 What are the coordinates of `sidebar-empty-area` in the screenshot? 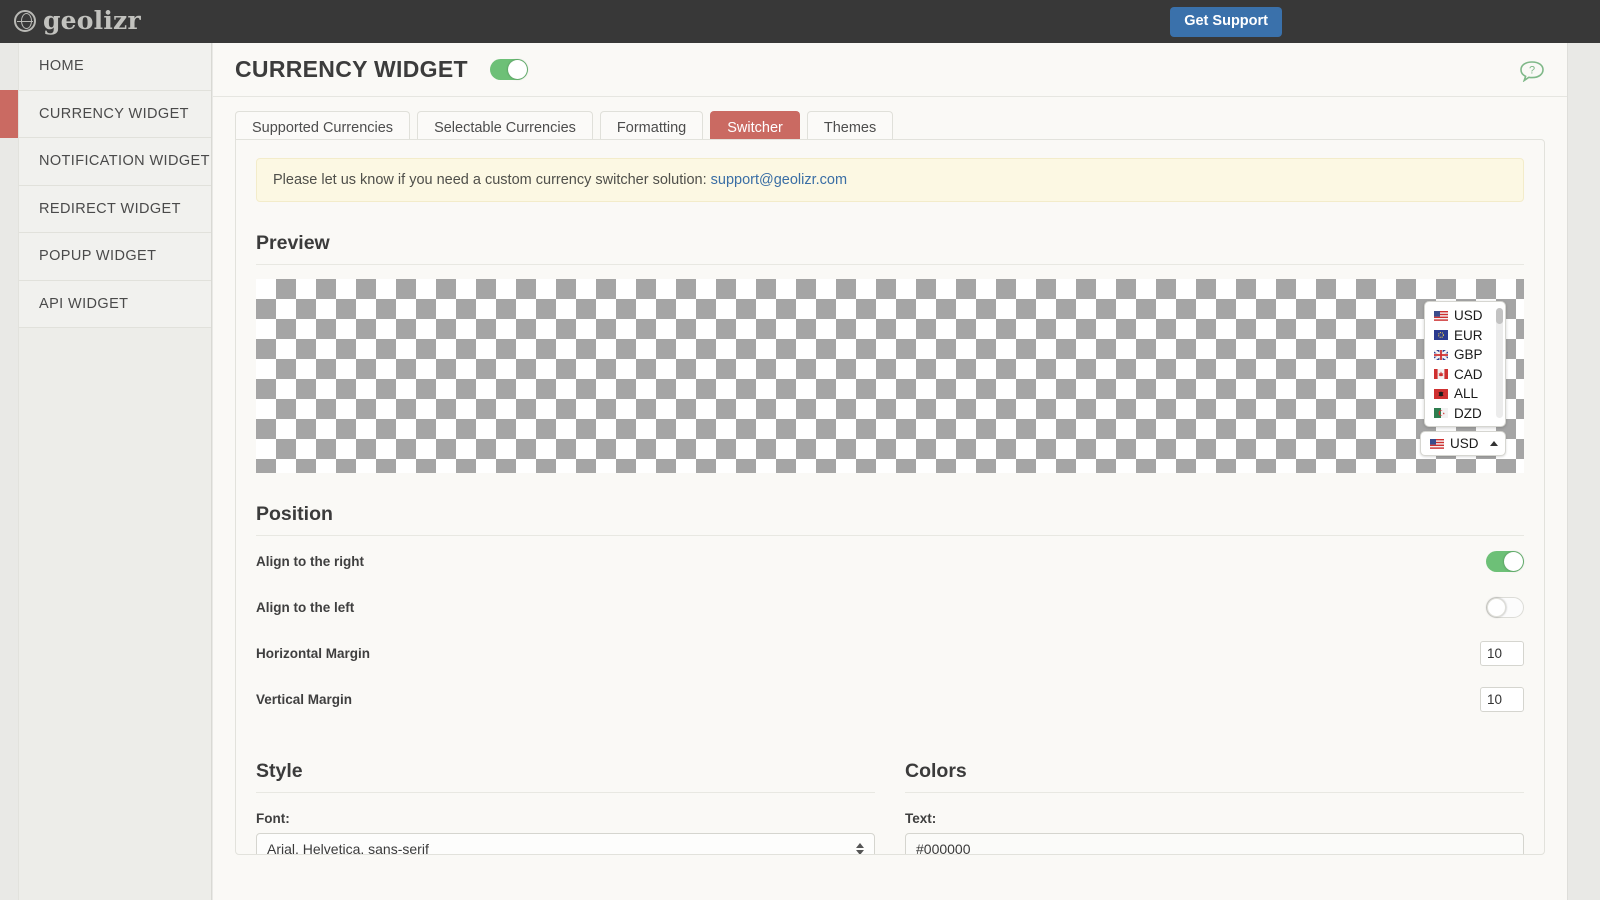 It's located at (115, 614).